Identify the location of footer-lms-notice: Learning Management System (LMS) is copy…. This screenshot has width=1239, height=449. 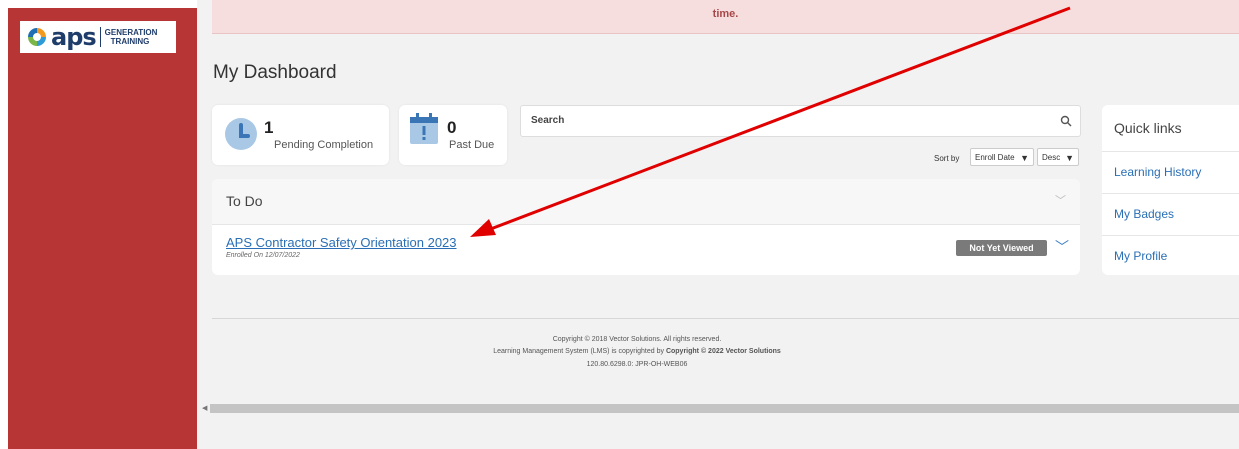
(637, 351).